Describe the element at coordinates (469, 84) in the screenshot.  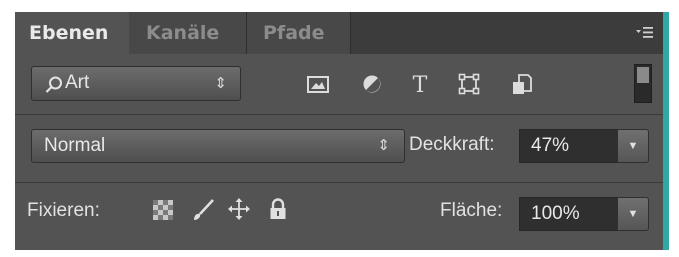
I see `shape-filter-icon` at that location.